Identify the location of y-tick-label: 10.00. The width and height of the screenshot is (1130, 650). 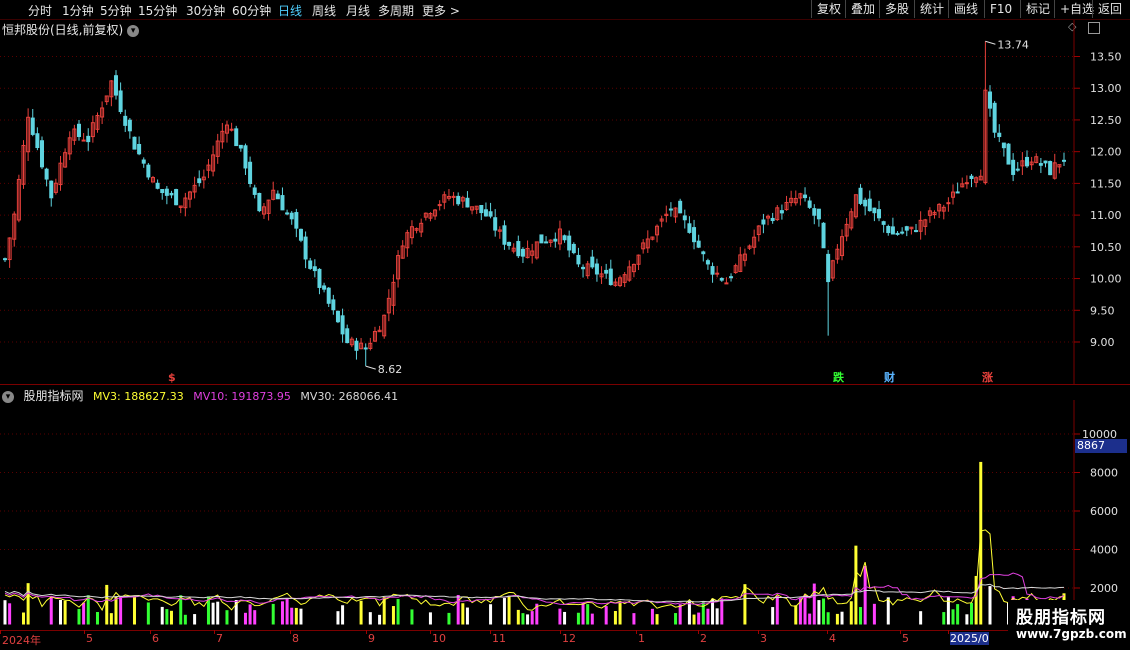
(1106, 279).